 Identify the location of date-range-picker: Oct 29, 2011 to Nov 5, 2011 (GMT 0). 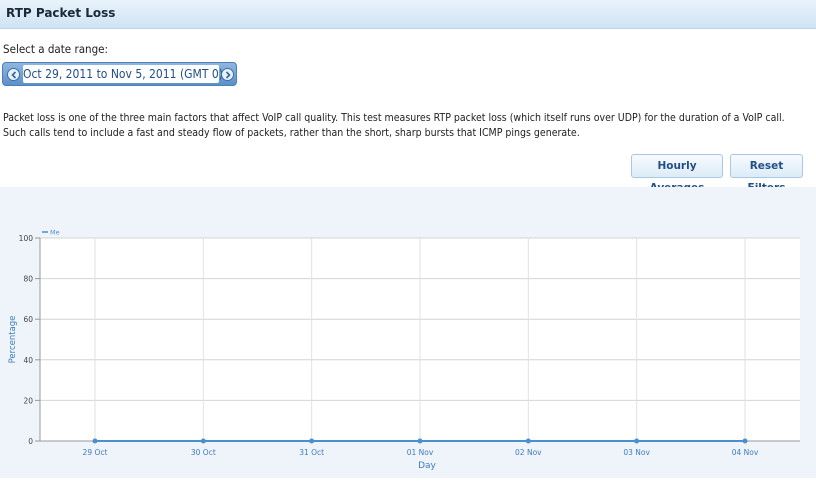
(119, 74).